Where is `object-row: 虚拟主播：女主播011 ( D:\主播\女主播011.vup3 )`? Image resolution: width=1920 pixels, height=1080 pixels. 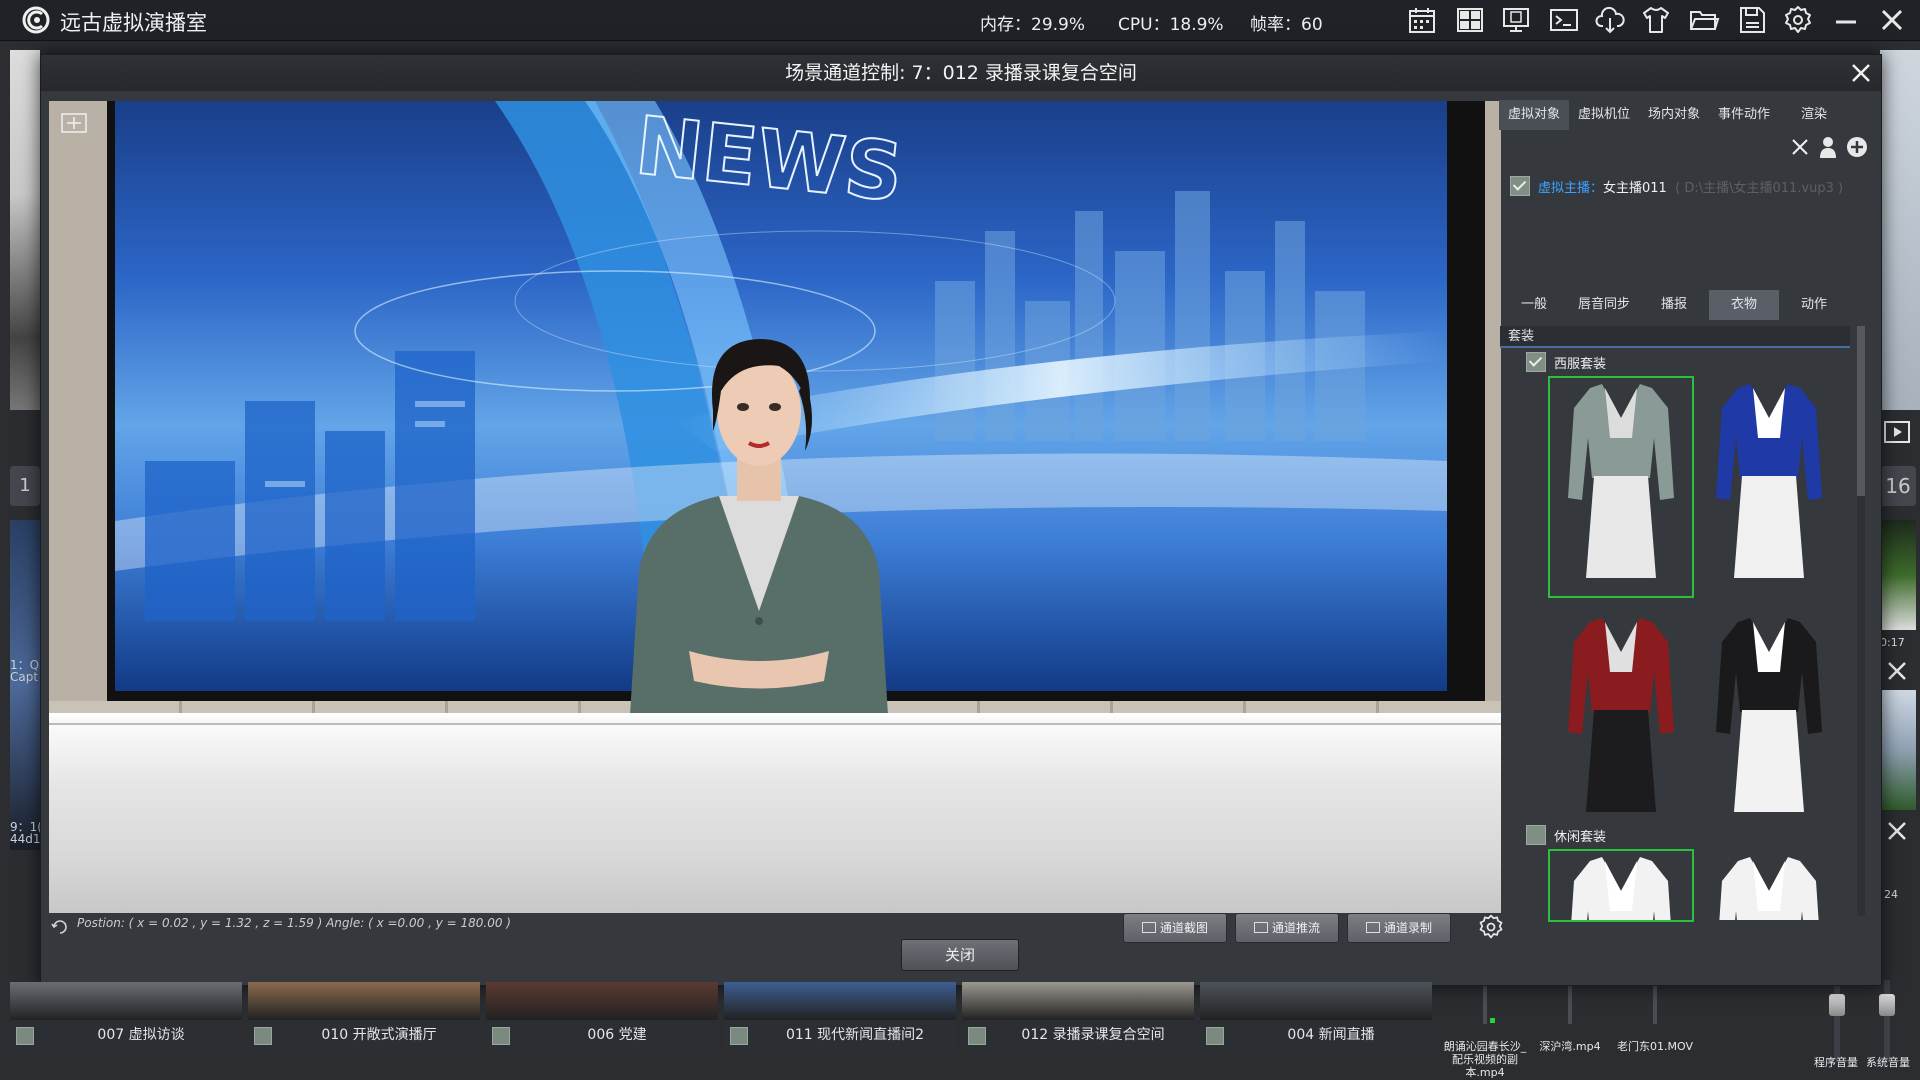 object-row: 虚拟主播：女主播011 ( D:\主播\女主播011.vup3 ) is located at coordinates (1690, 186).